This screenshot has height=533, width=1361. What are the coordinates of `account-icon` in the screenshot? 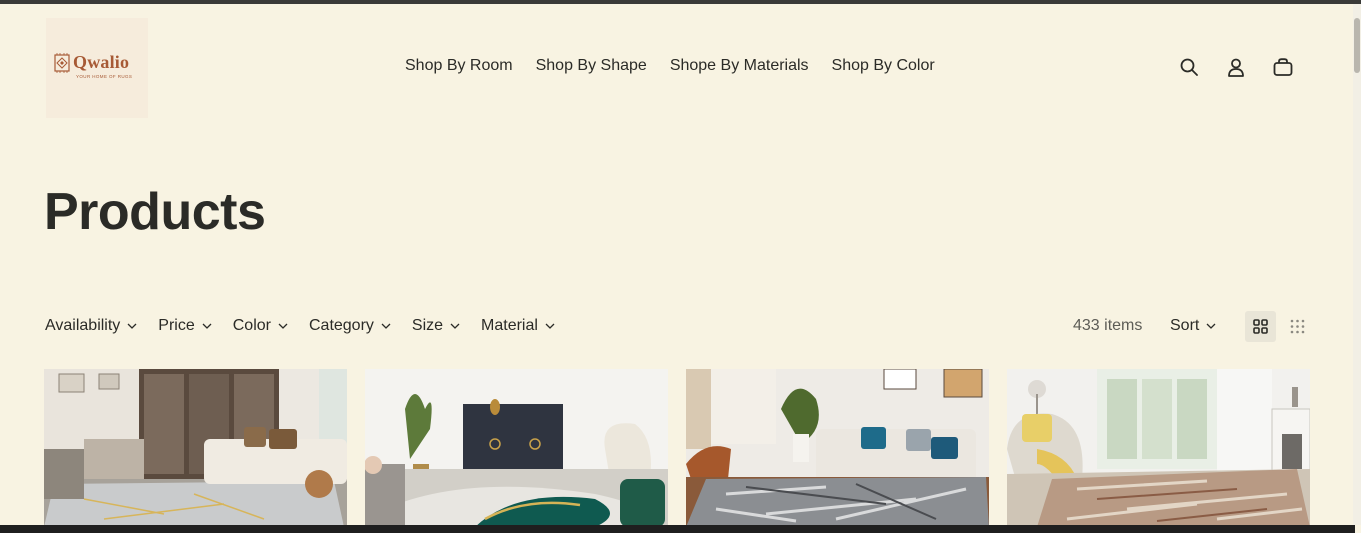 It's located at (1236, 67).